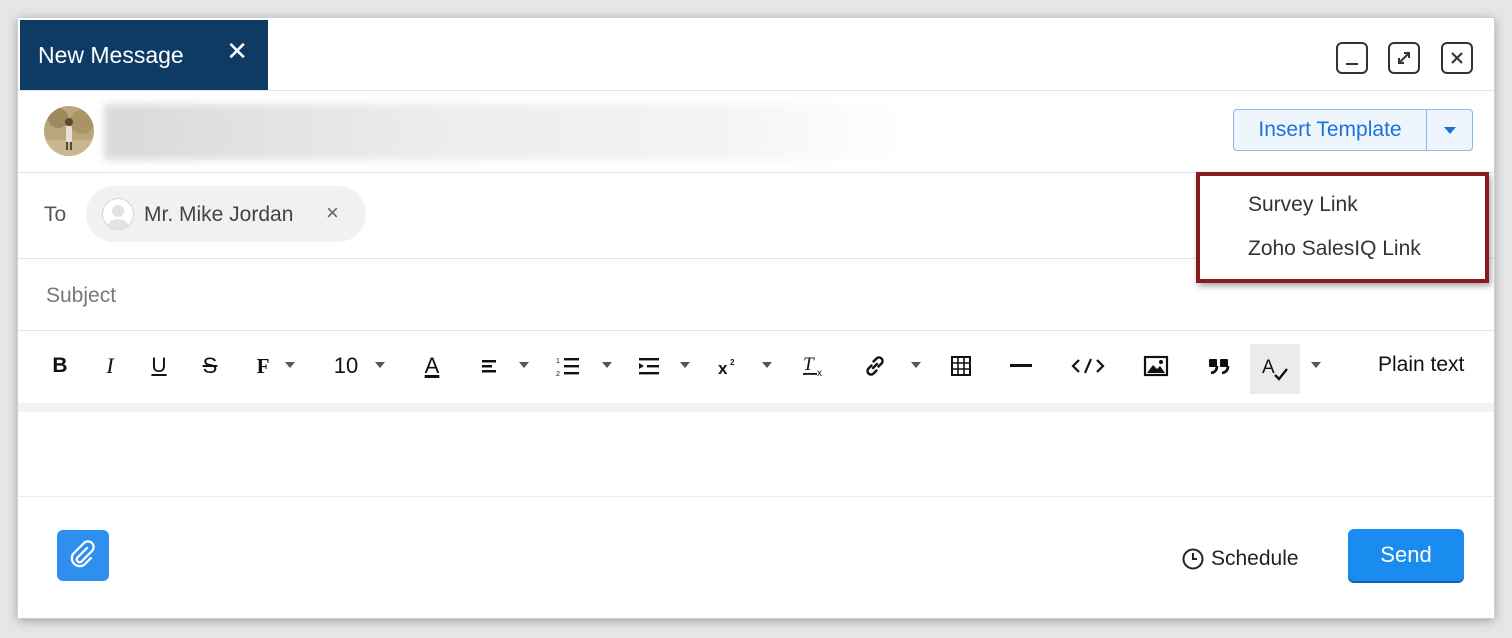  I want to click on align-button, so click(490, 366).